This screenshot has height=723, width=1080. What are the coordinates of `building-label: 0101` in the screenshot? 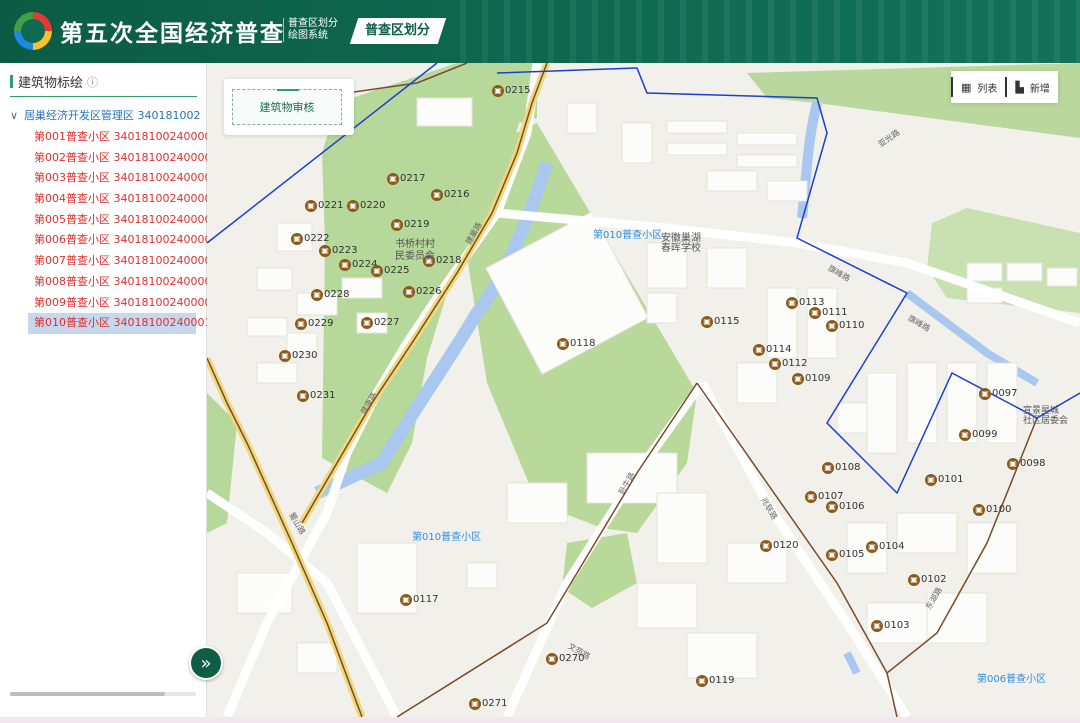 It's located at (951, 479).